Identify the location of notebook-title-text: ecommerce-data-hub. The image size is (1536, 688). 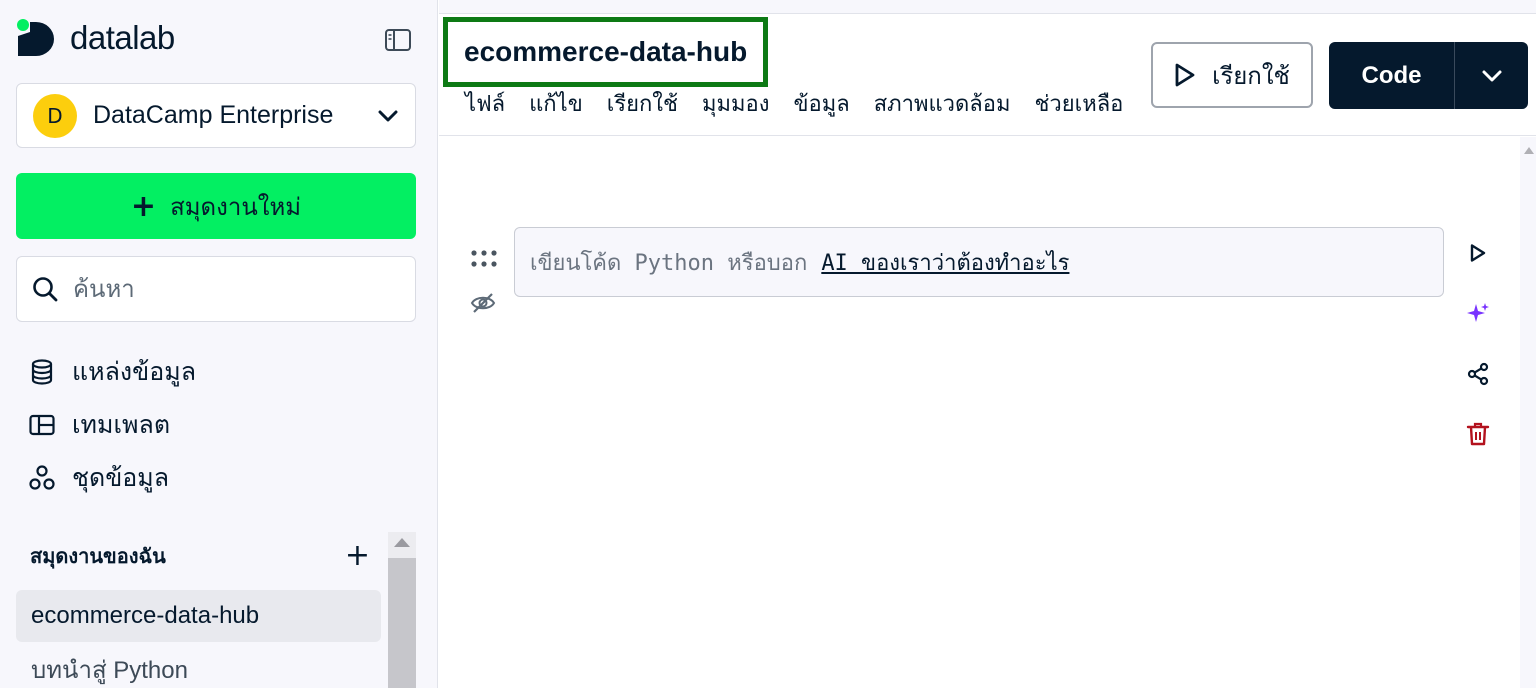
(606, 51).